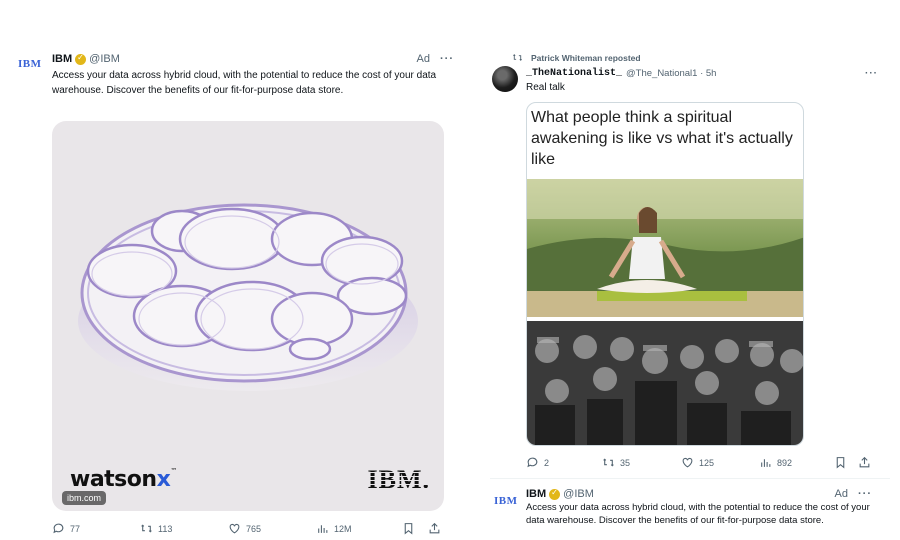  I want to click on link-url-pill: ibm.com, so click(84, 498).